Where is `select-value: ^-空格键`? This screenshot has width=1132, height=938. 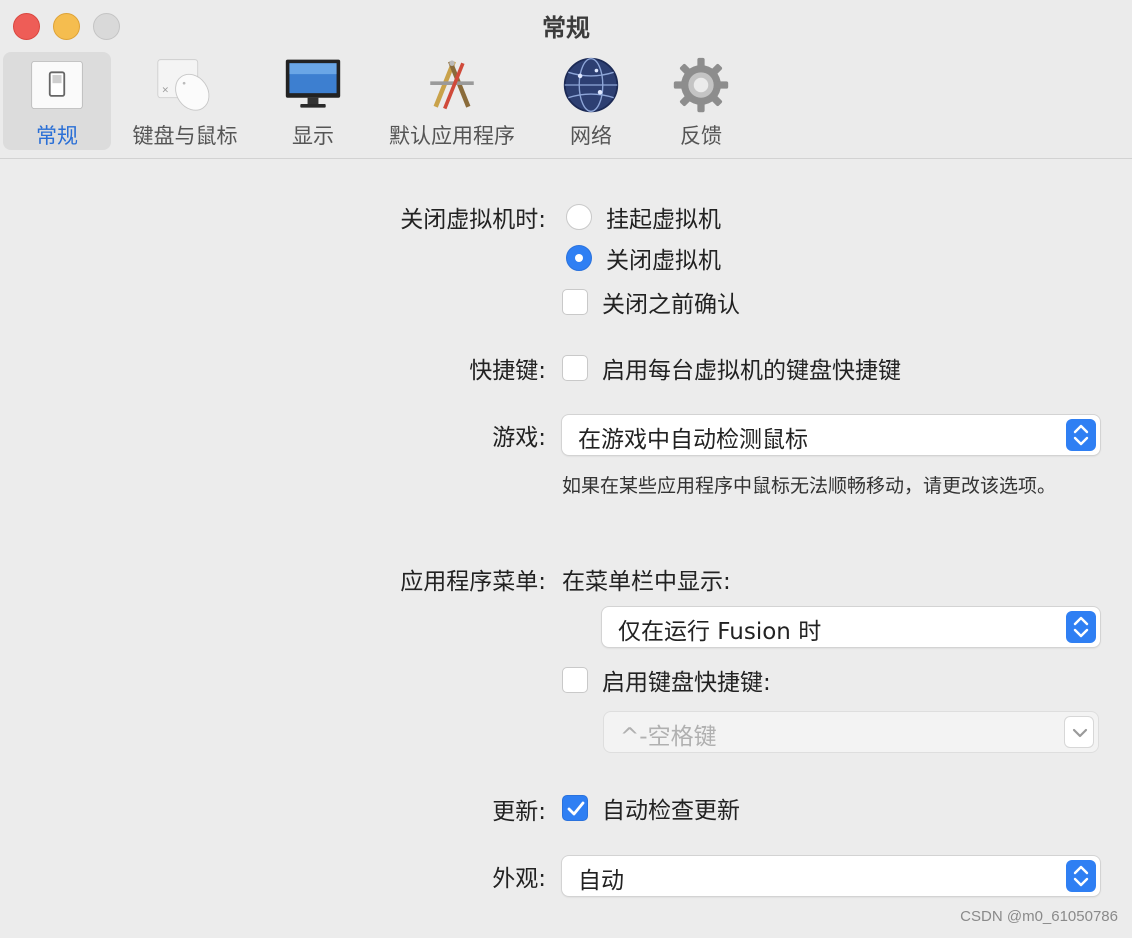 select-value: ^-空格键 is located at coordinates (668, 737).